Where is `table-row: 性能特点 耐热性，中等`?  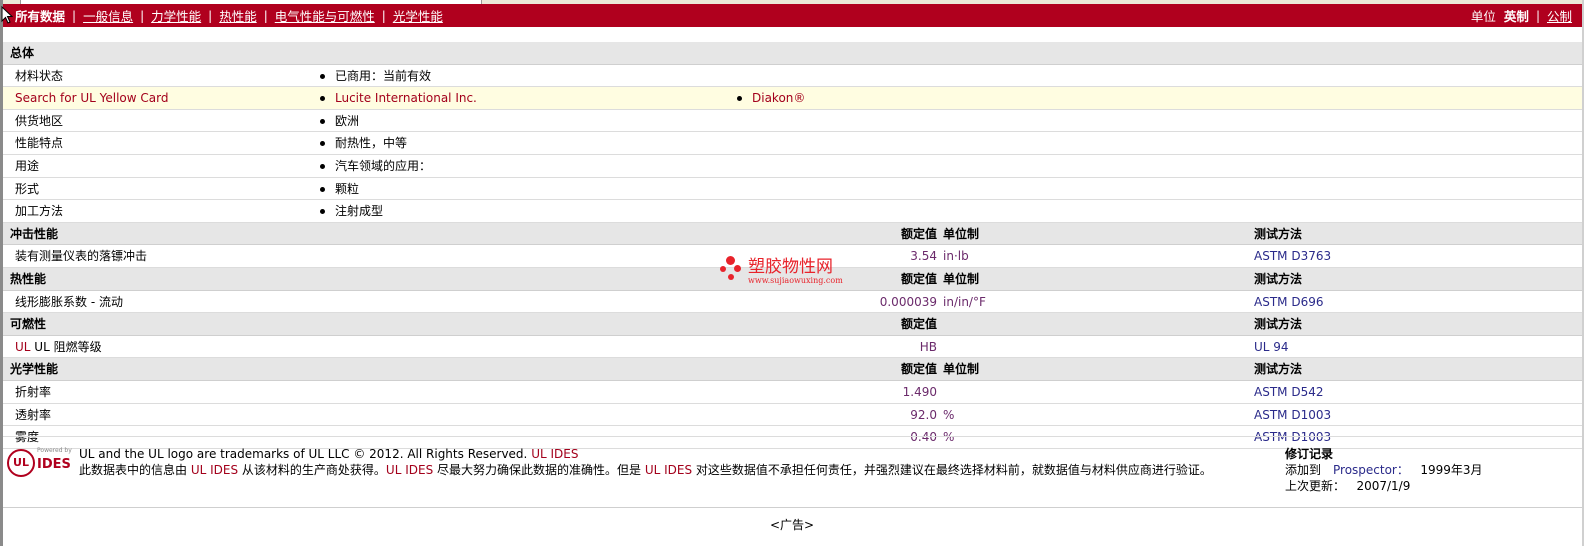 table-row: 性能特点 耐热性，中等 is located at coordinates (792, 143).